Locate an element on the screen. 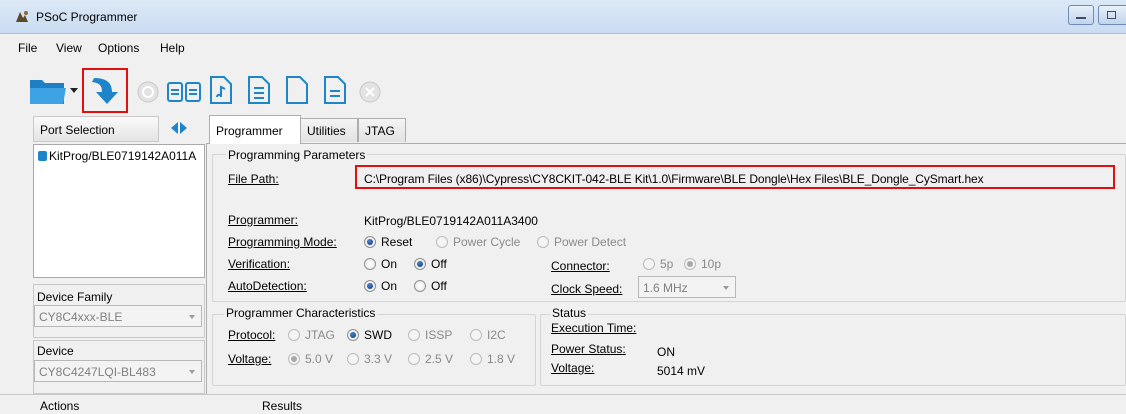 This screenshot has height=414, width=1126. file-path-highlight is located at coordinates (735, 177).